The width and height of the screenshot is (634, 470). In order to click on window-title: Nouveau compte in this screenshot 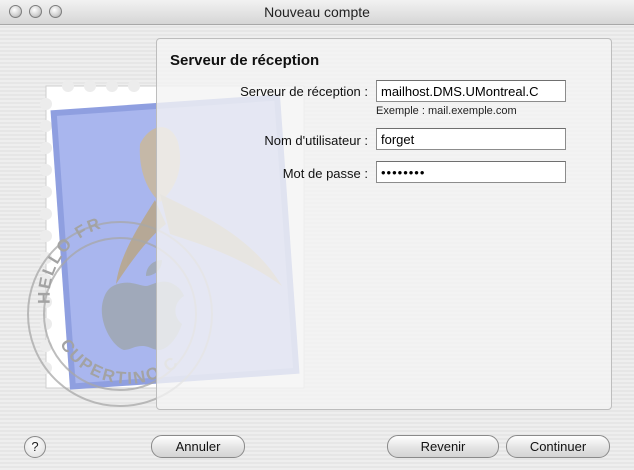, I will do `click(317, 12)`.